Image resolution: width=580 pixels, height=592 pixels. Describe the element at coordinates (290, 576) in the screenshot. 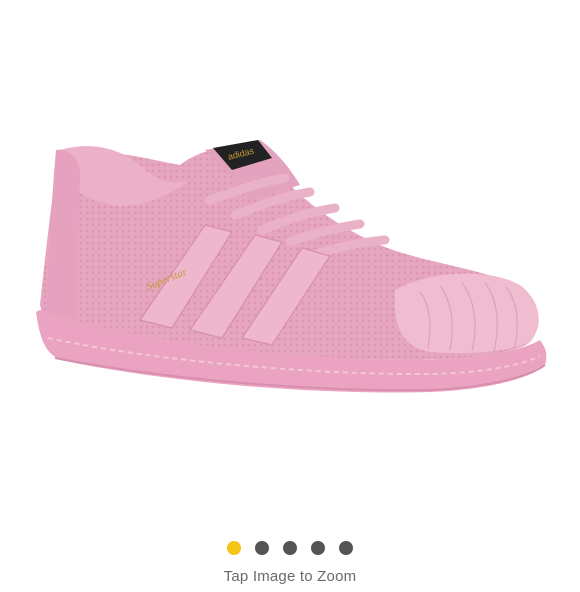

I see `zoom-hint: Tap Image to Zoom` at that location.